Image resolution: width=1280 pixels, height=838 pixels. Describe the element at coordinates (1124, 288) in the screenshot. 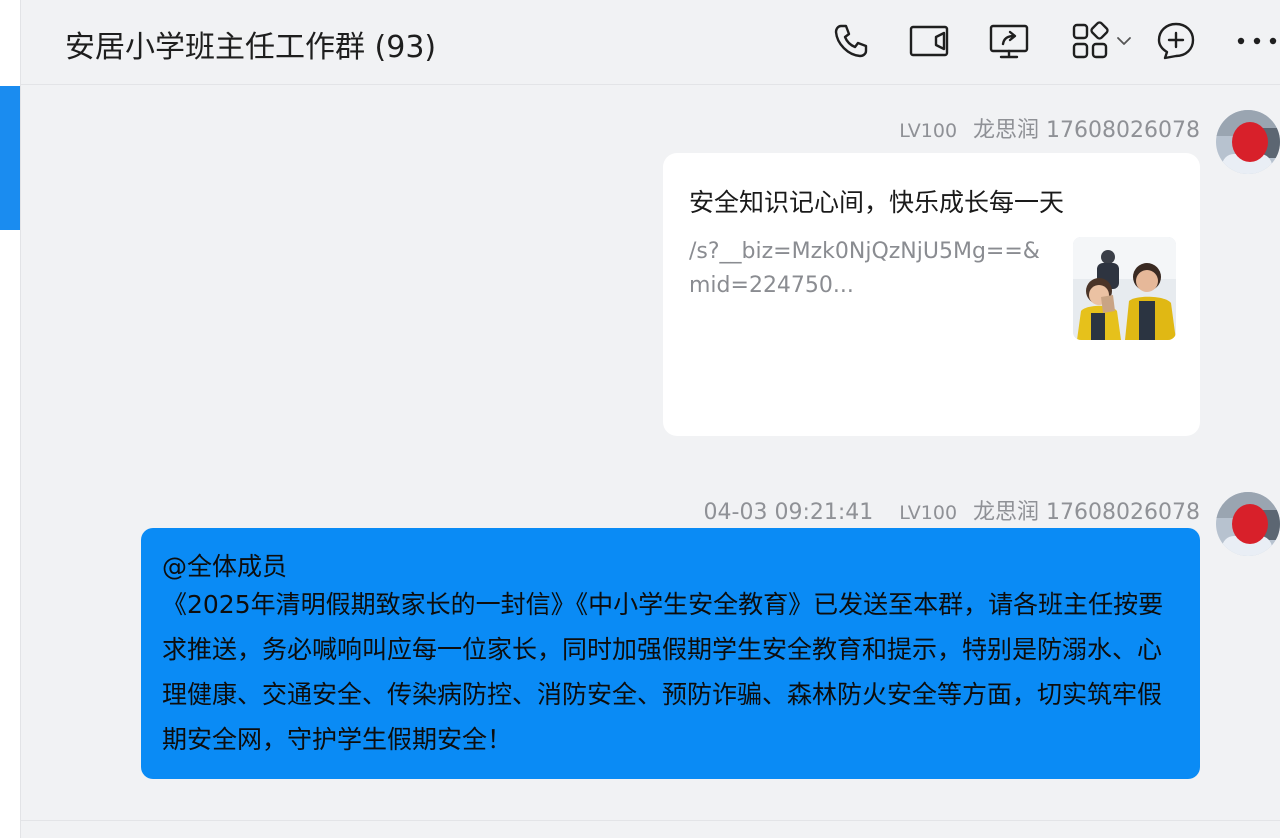

I see `link-card-thumbnail` at that location.